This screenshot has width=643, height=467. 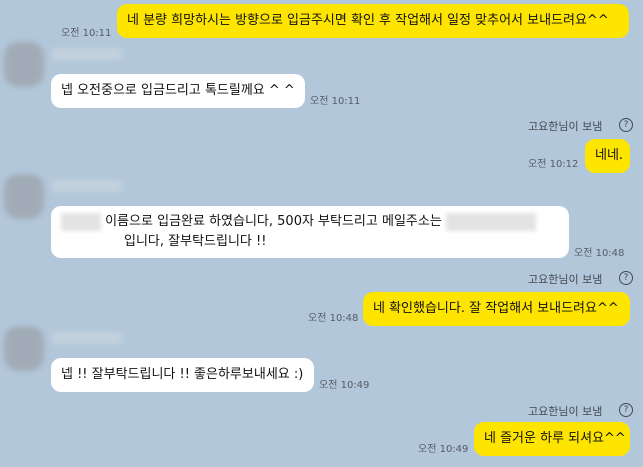 What do you see at coordinates (552, 439) in the screenshot?
I see `my-message-bubble: 네 즐거운 하루 되셔요^^` at bounding box center [552, 439].